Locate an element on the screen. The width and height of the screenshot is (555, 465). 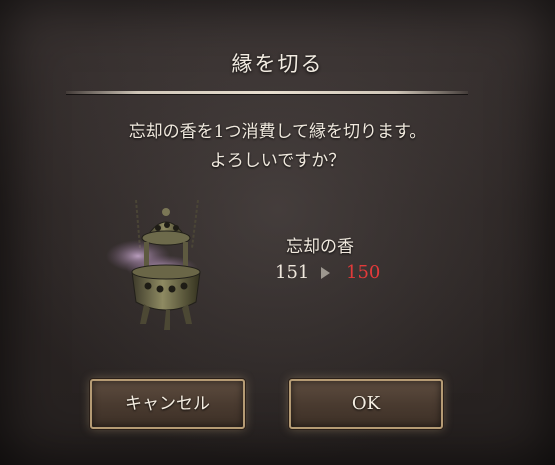
count-after: 150 is located at coordinates (363, 272).